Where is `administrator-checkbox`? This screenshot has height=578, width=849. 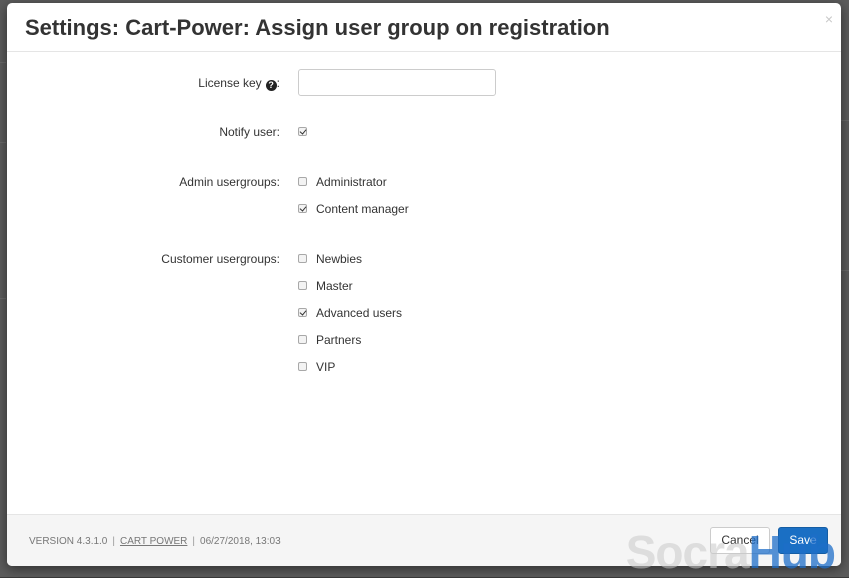 administrator-checkbox is located at coordinates (302, 182).